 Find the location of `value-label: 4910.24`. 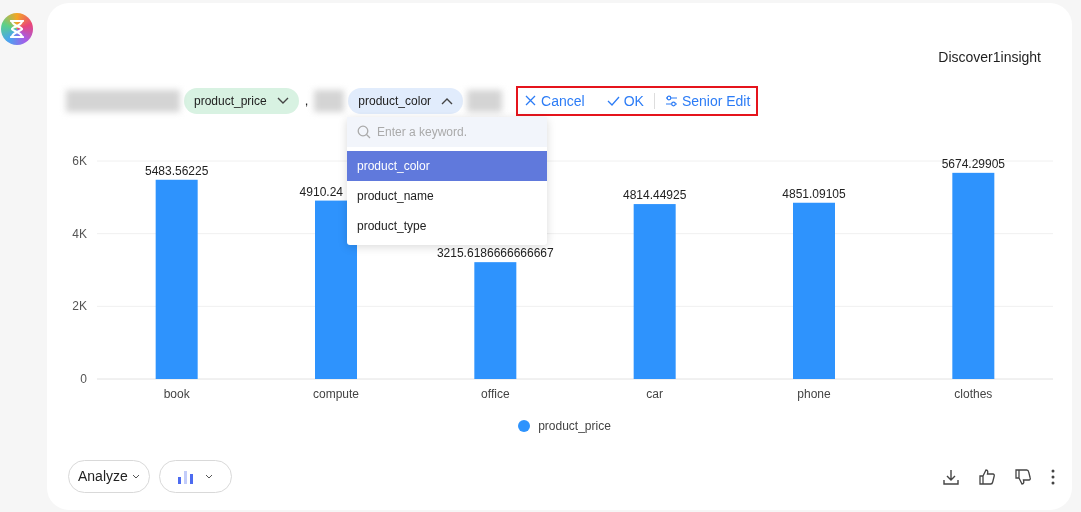

value-label: 4910.24 is located at coordinates (321, 191).